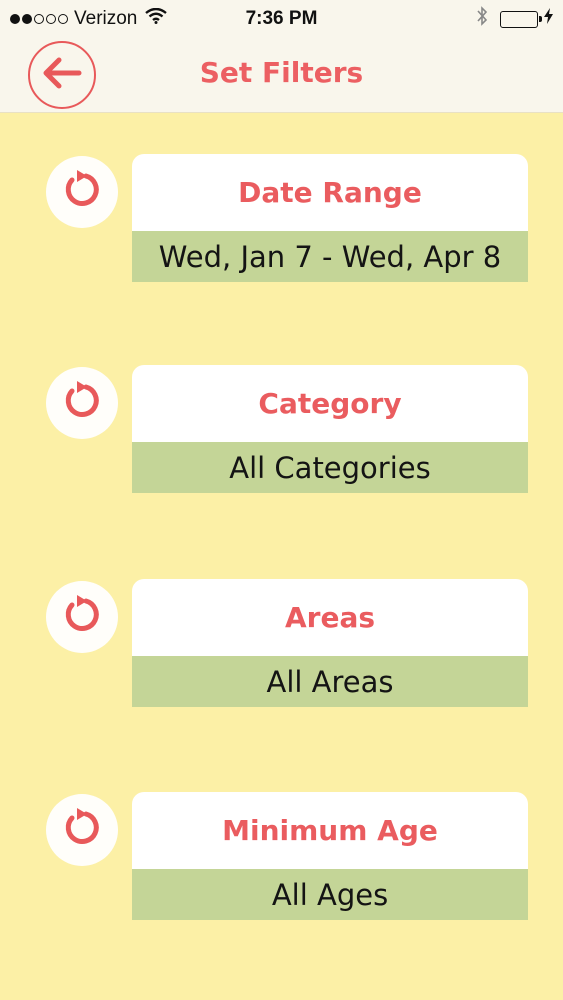 The width and height of the screenshot is (563, 1000). What do you see at coordinates (330, 894) in the screenshot?
I see `filter-value: All Ages` at bounding box center [330, 894].